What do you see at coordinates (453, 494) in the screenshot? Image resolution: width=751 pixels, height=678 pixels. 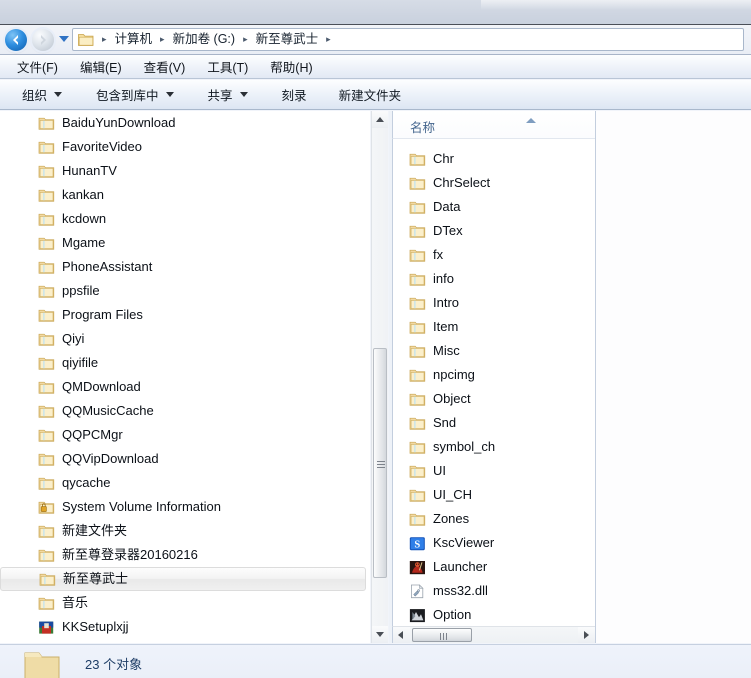 I see `list-item-label: UI_CH` at bounding box center [453, 494].